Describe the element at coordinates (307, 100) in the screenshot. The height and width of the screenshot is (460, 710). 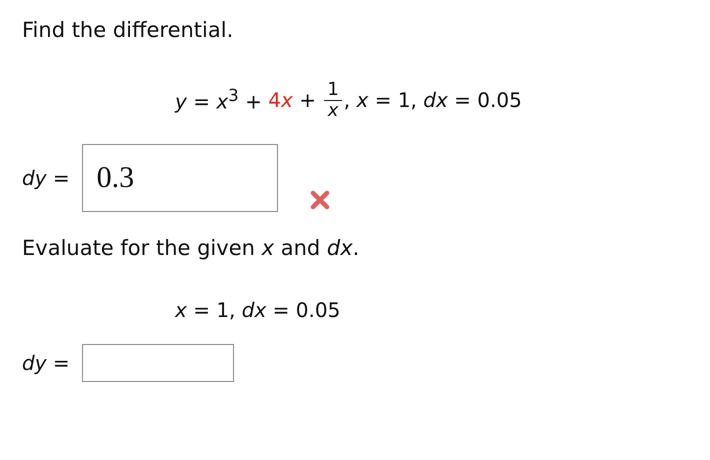
I see `equation-text: +` at that location.